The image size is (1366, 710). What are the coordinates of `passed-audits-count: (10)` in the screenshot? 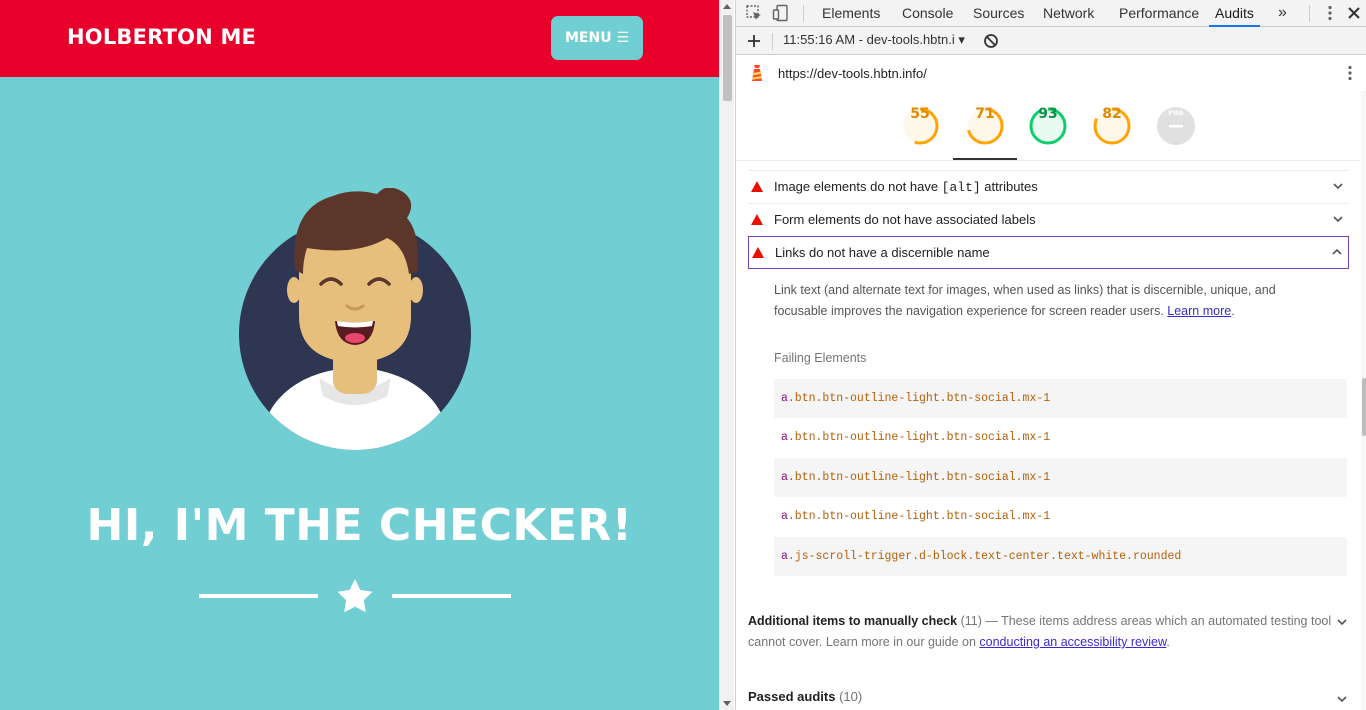 It's located at (851, 696).